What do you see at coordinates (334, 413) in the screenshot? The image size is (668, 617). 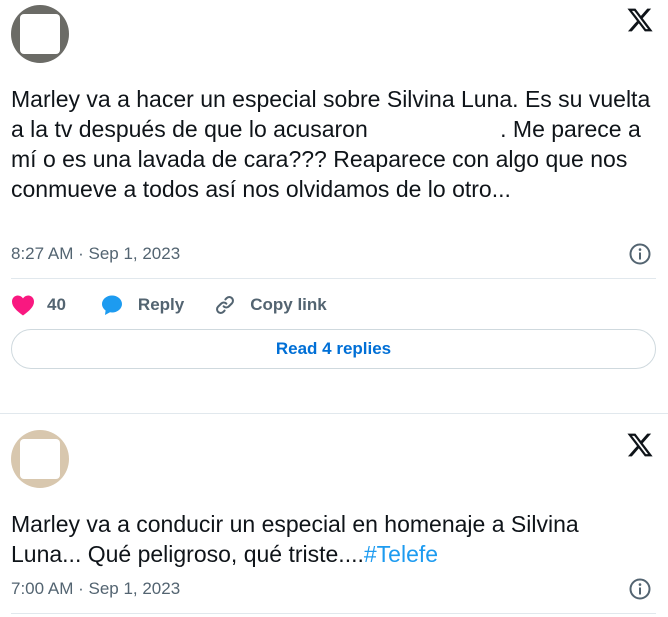 I see `embed-separator` at bounding box center [334, 413].